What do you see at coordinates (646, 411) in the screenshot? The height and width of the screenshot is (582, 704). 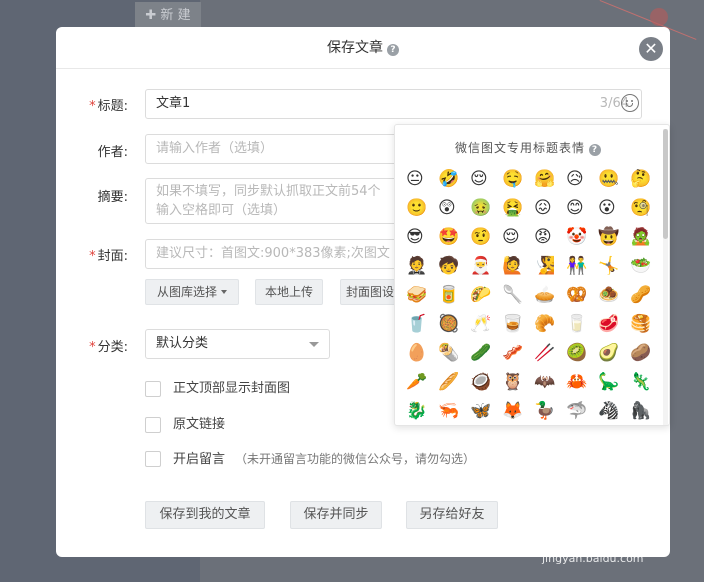 I see `emoji-item: 🦍` at bounding box center [646, 411].